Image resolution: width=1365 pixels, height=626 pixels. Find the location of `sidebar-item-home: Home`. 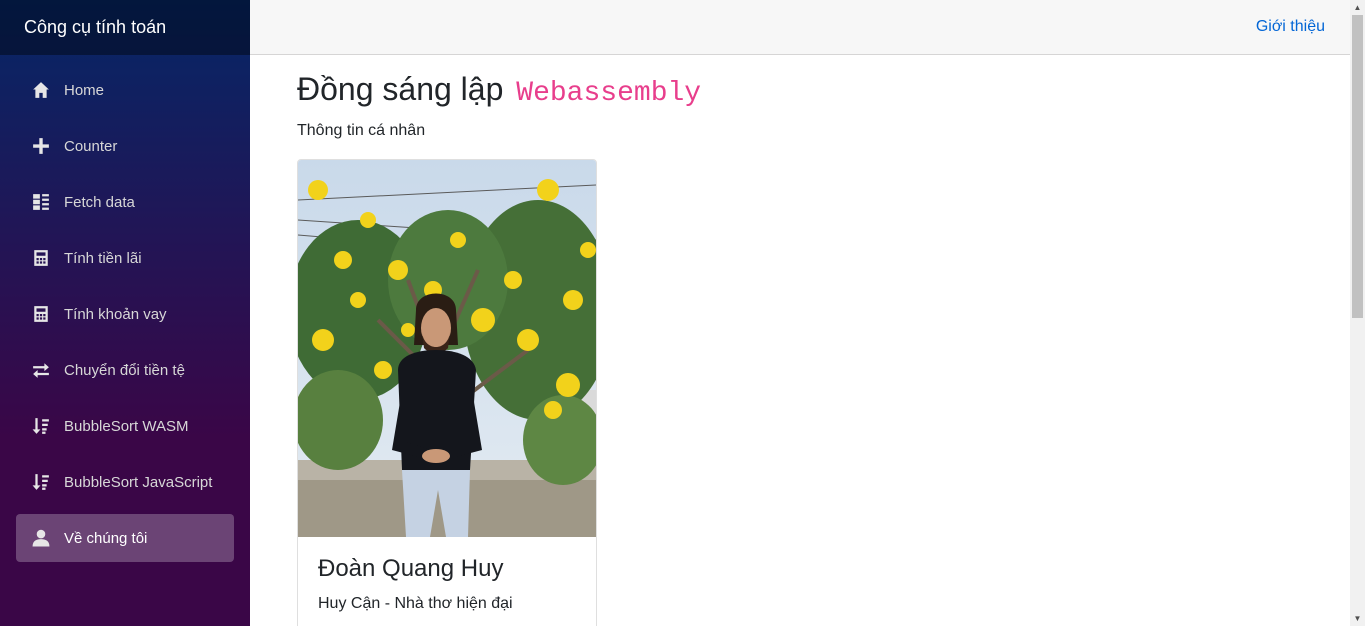

sidebar-item-home: Home is located at coordinates (125, 90).